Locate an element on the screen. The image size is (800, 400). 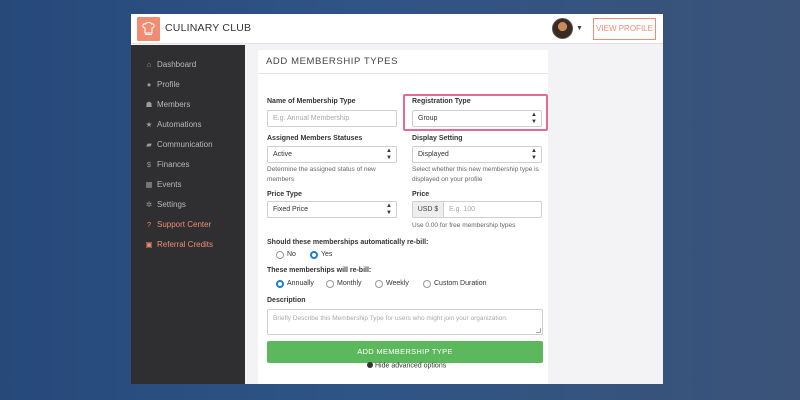
sidebar-item-label: Profile is located at coordinates (168, 84).